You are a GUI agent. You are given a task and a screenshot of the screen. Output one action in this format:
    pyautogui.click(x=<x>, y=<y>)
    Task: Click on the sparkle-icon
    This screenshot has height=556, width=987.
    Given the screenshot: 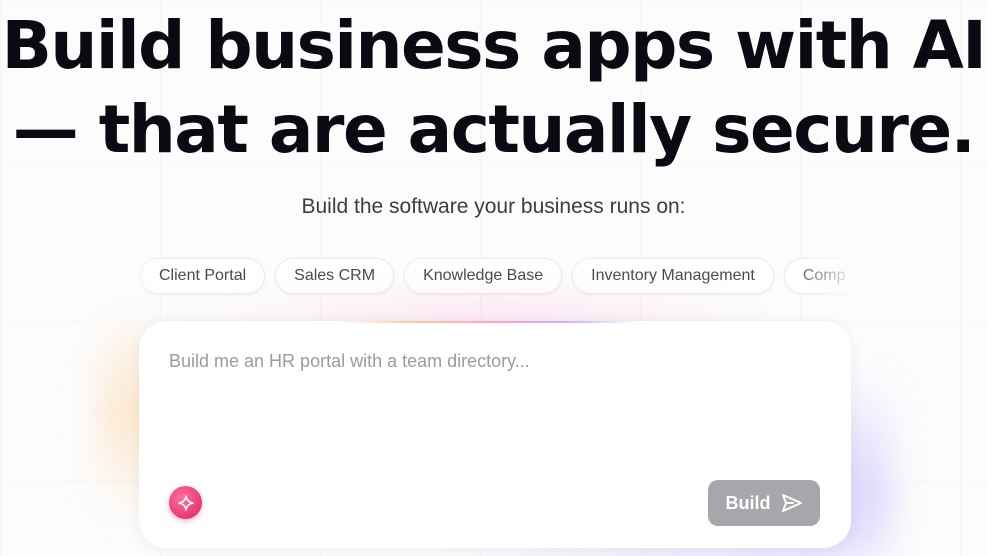 What is the action you would take?
    pyautogui.click(x=185, y=502)
    